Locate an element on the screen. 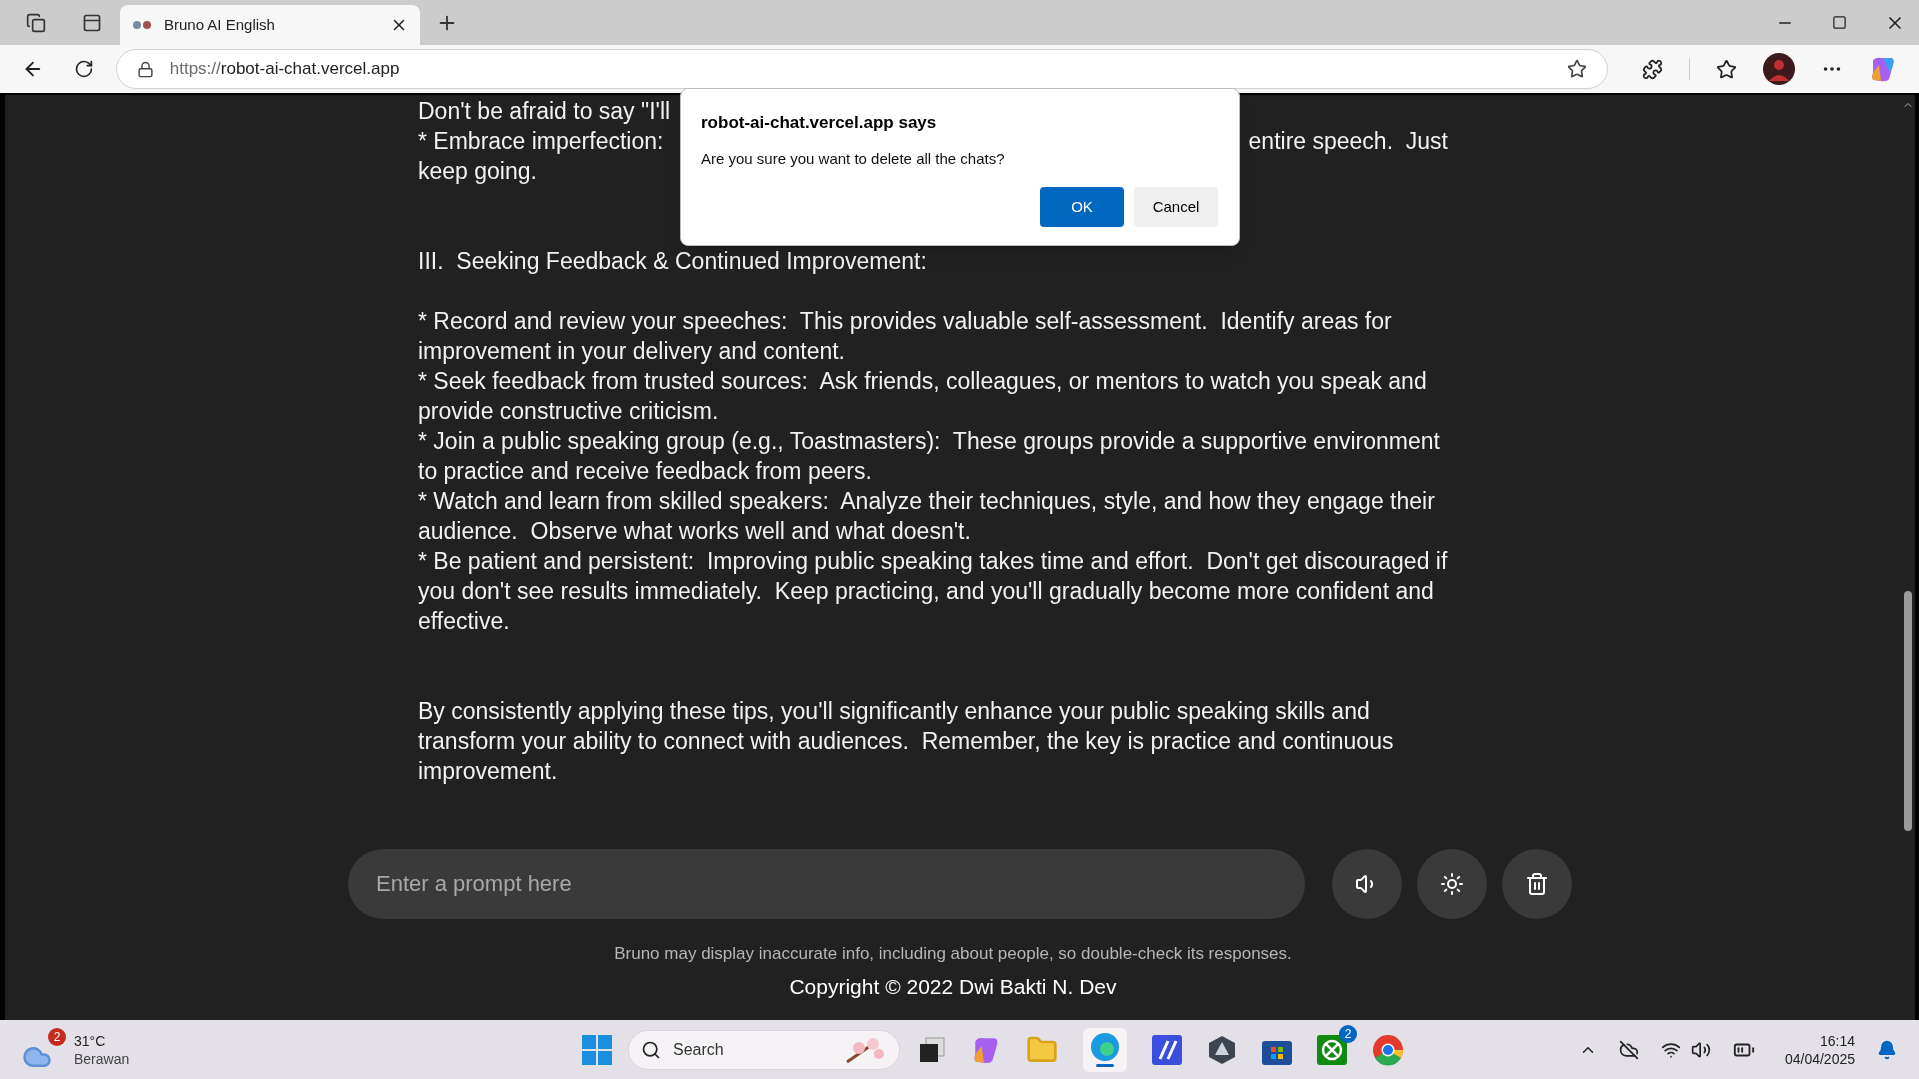 The image size is (1919, 1079). weather-text: Berawan is located at coordinates (102, 1058).